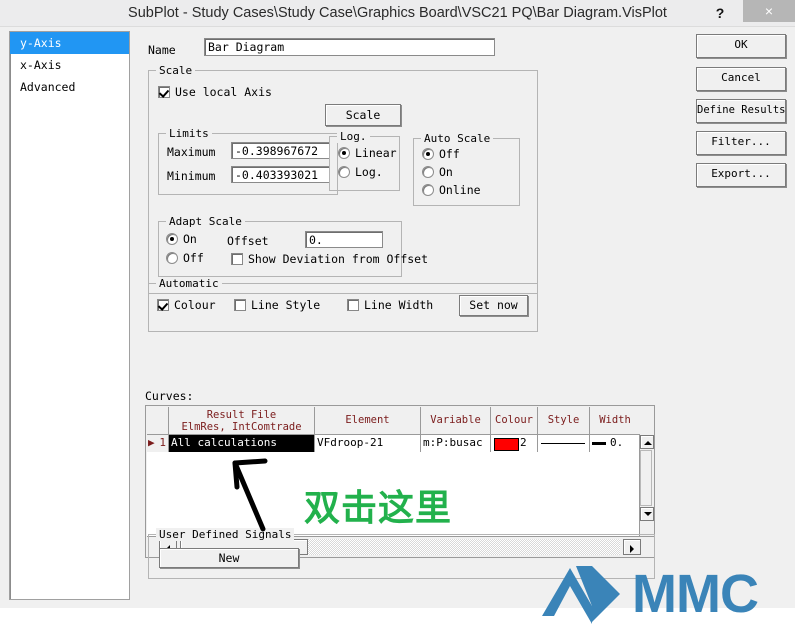 The image size is (795, 628). I want to click on auto-scale-radio-off, so click(428, 154).